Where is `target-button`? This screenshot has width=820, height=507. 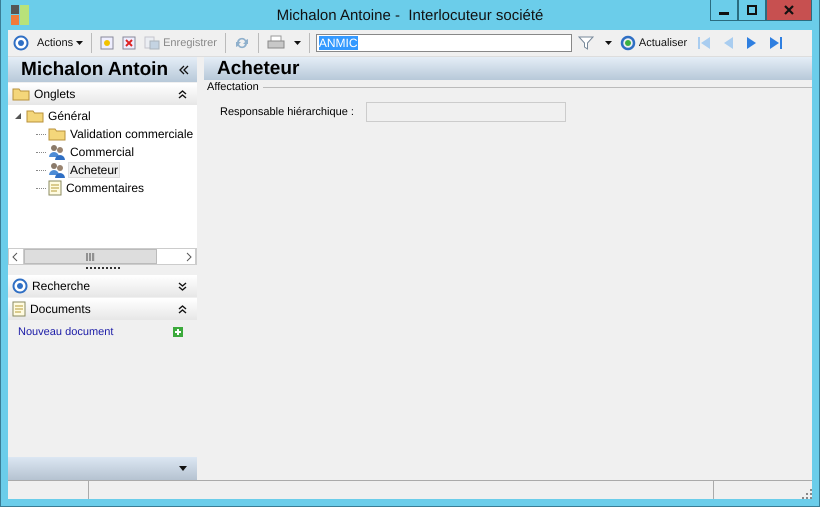 target-button is located at coordinates (21, 43).